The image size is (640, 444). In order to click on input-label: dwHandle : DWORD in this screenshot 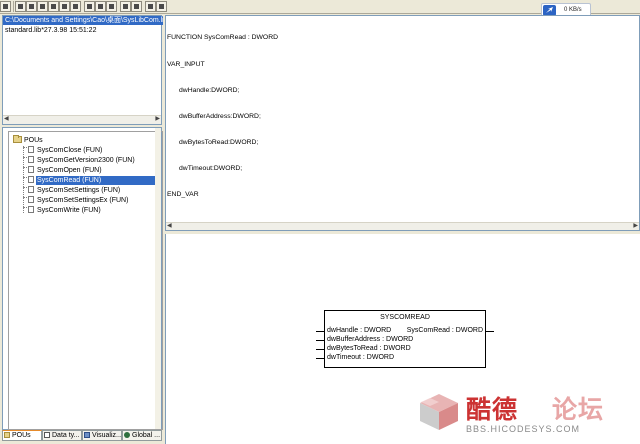, I will do `click(359, 330)`.